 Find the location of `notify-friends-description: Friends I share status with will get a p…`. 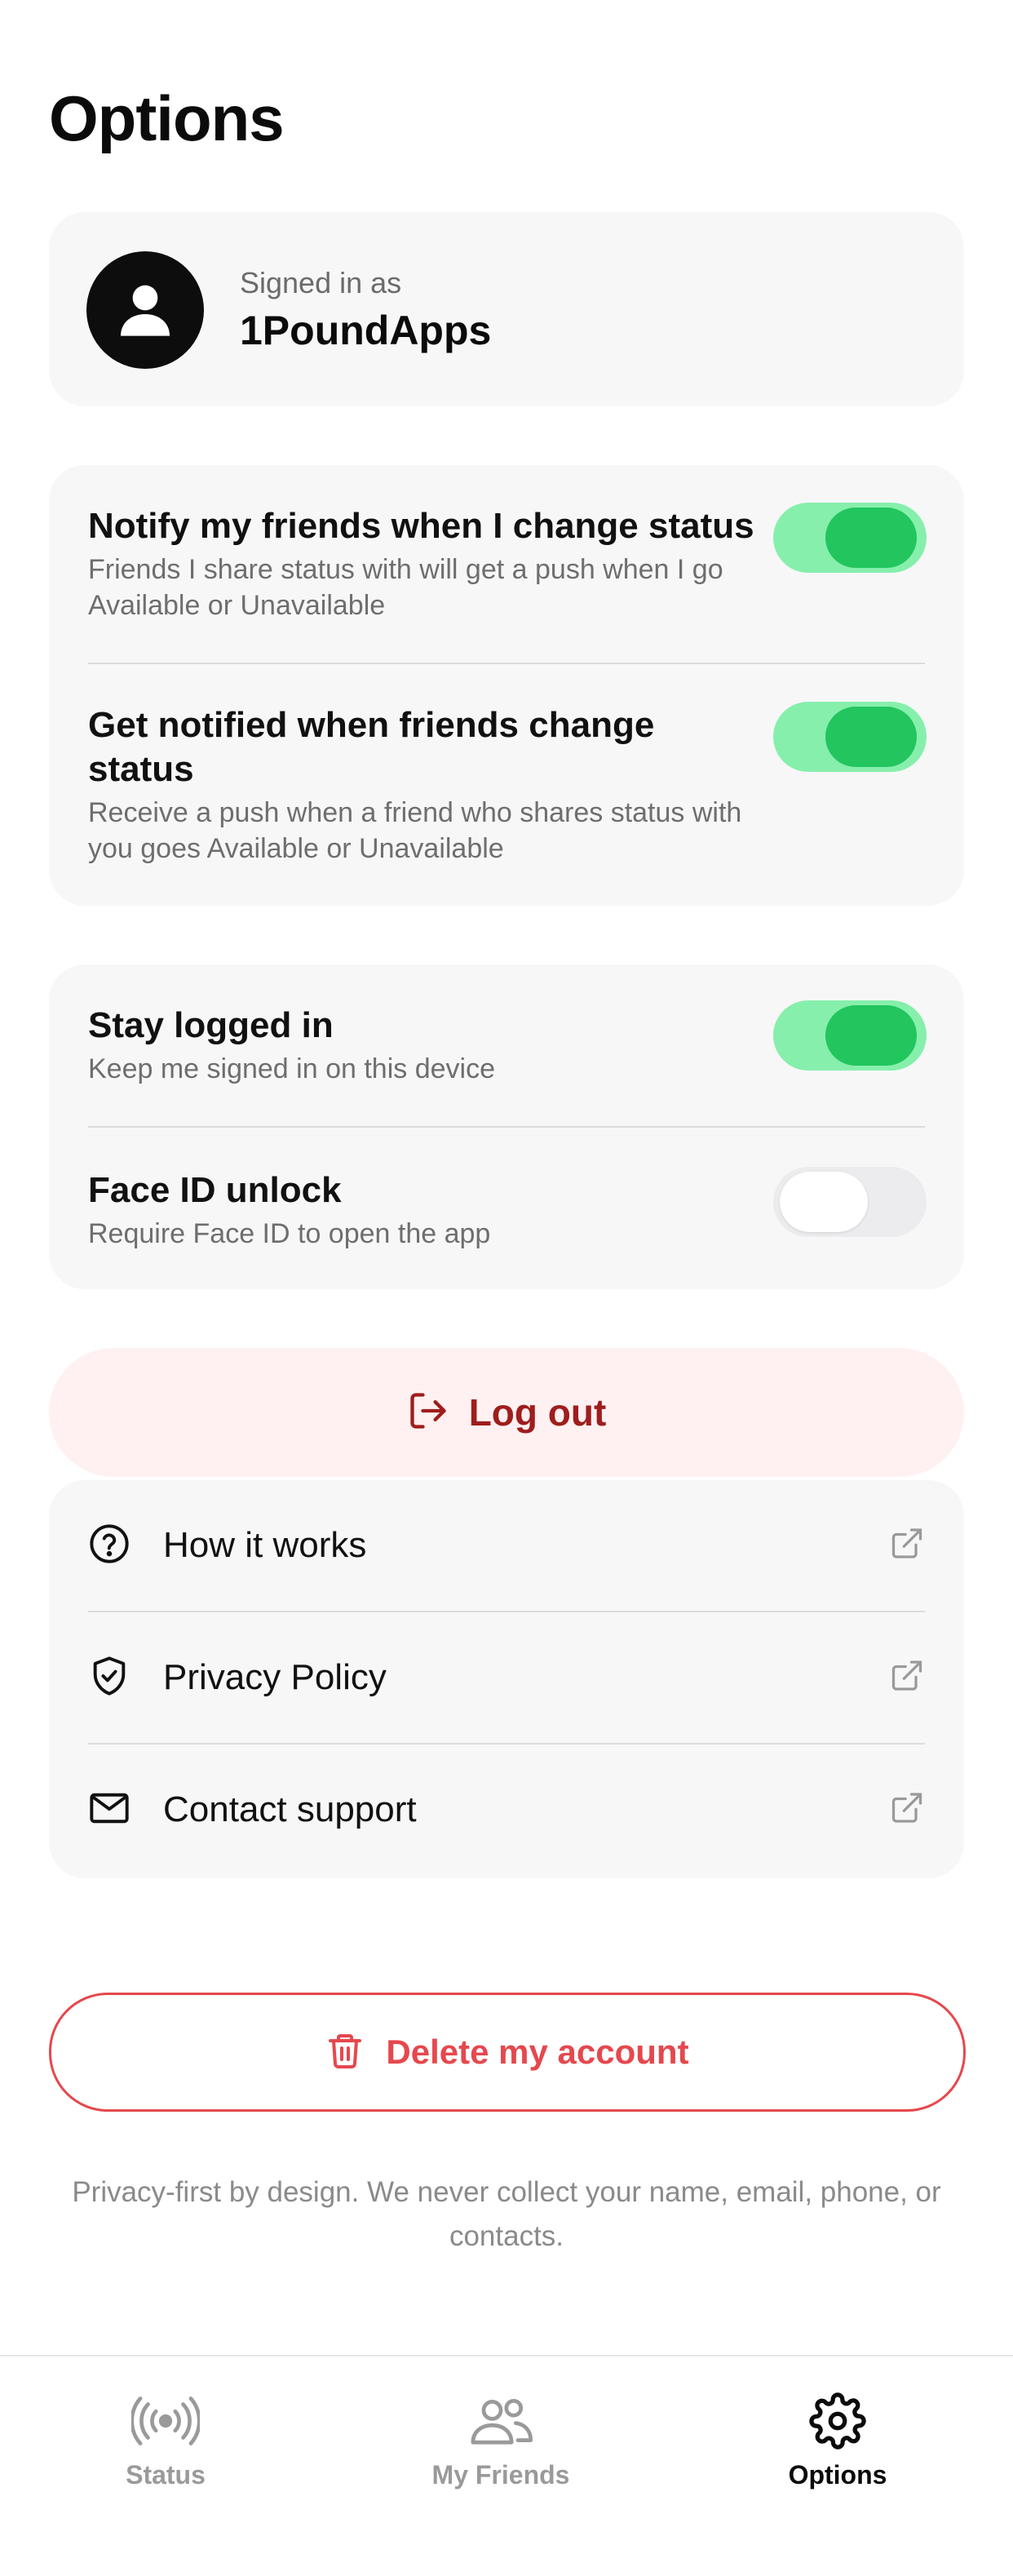

notify-friends-description: Friends I share status with will get a p… is located at coordinates (405, 587).